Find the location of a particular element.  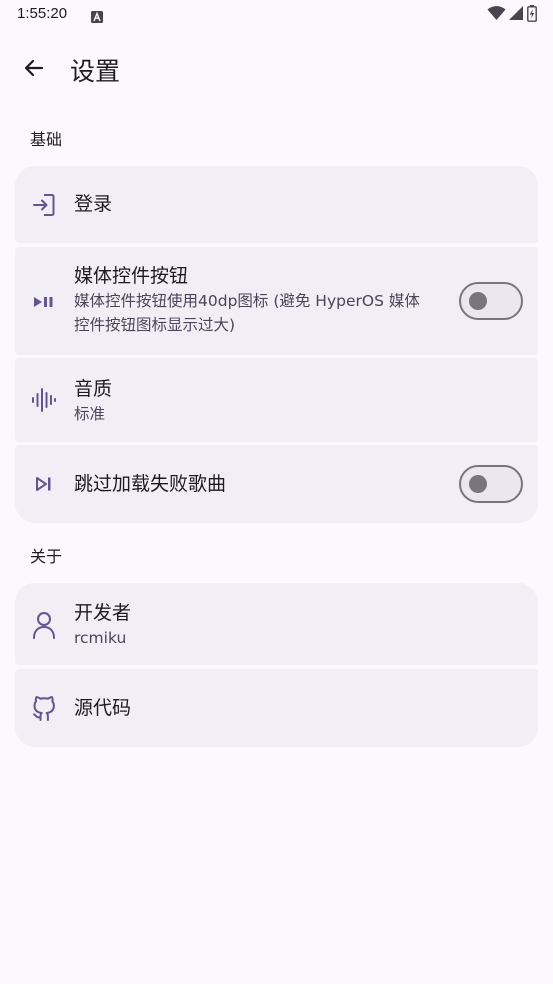

setting-title-audio-quality: 音质 is located at coordinates (93, 389).